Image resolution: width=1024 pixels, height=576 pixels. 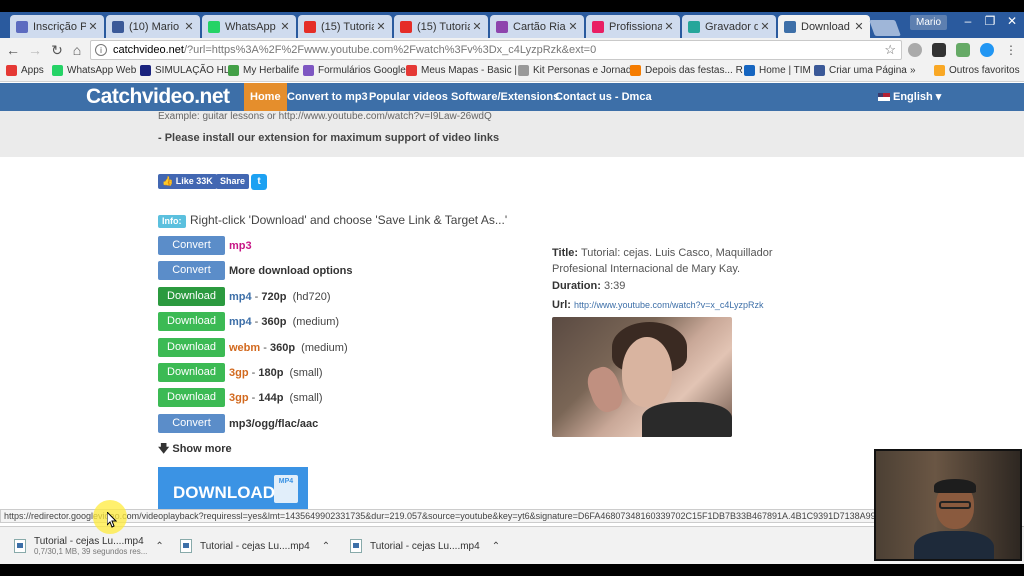 What do you see at coordinates (172, 221) in the screenshot?
I see `info-badge: Info:` at bounding box center [172, 221].